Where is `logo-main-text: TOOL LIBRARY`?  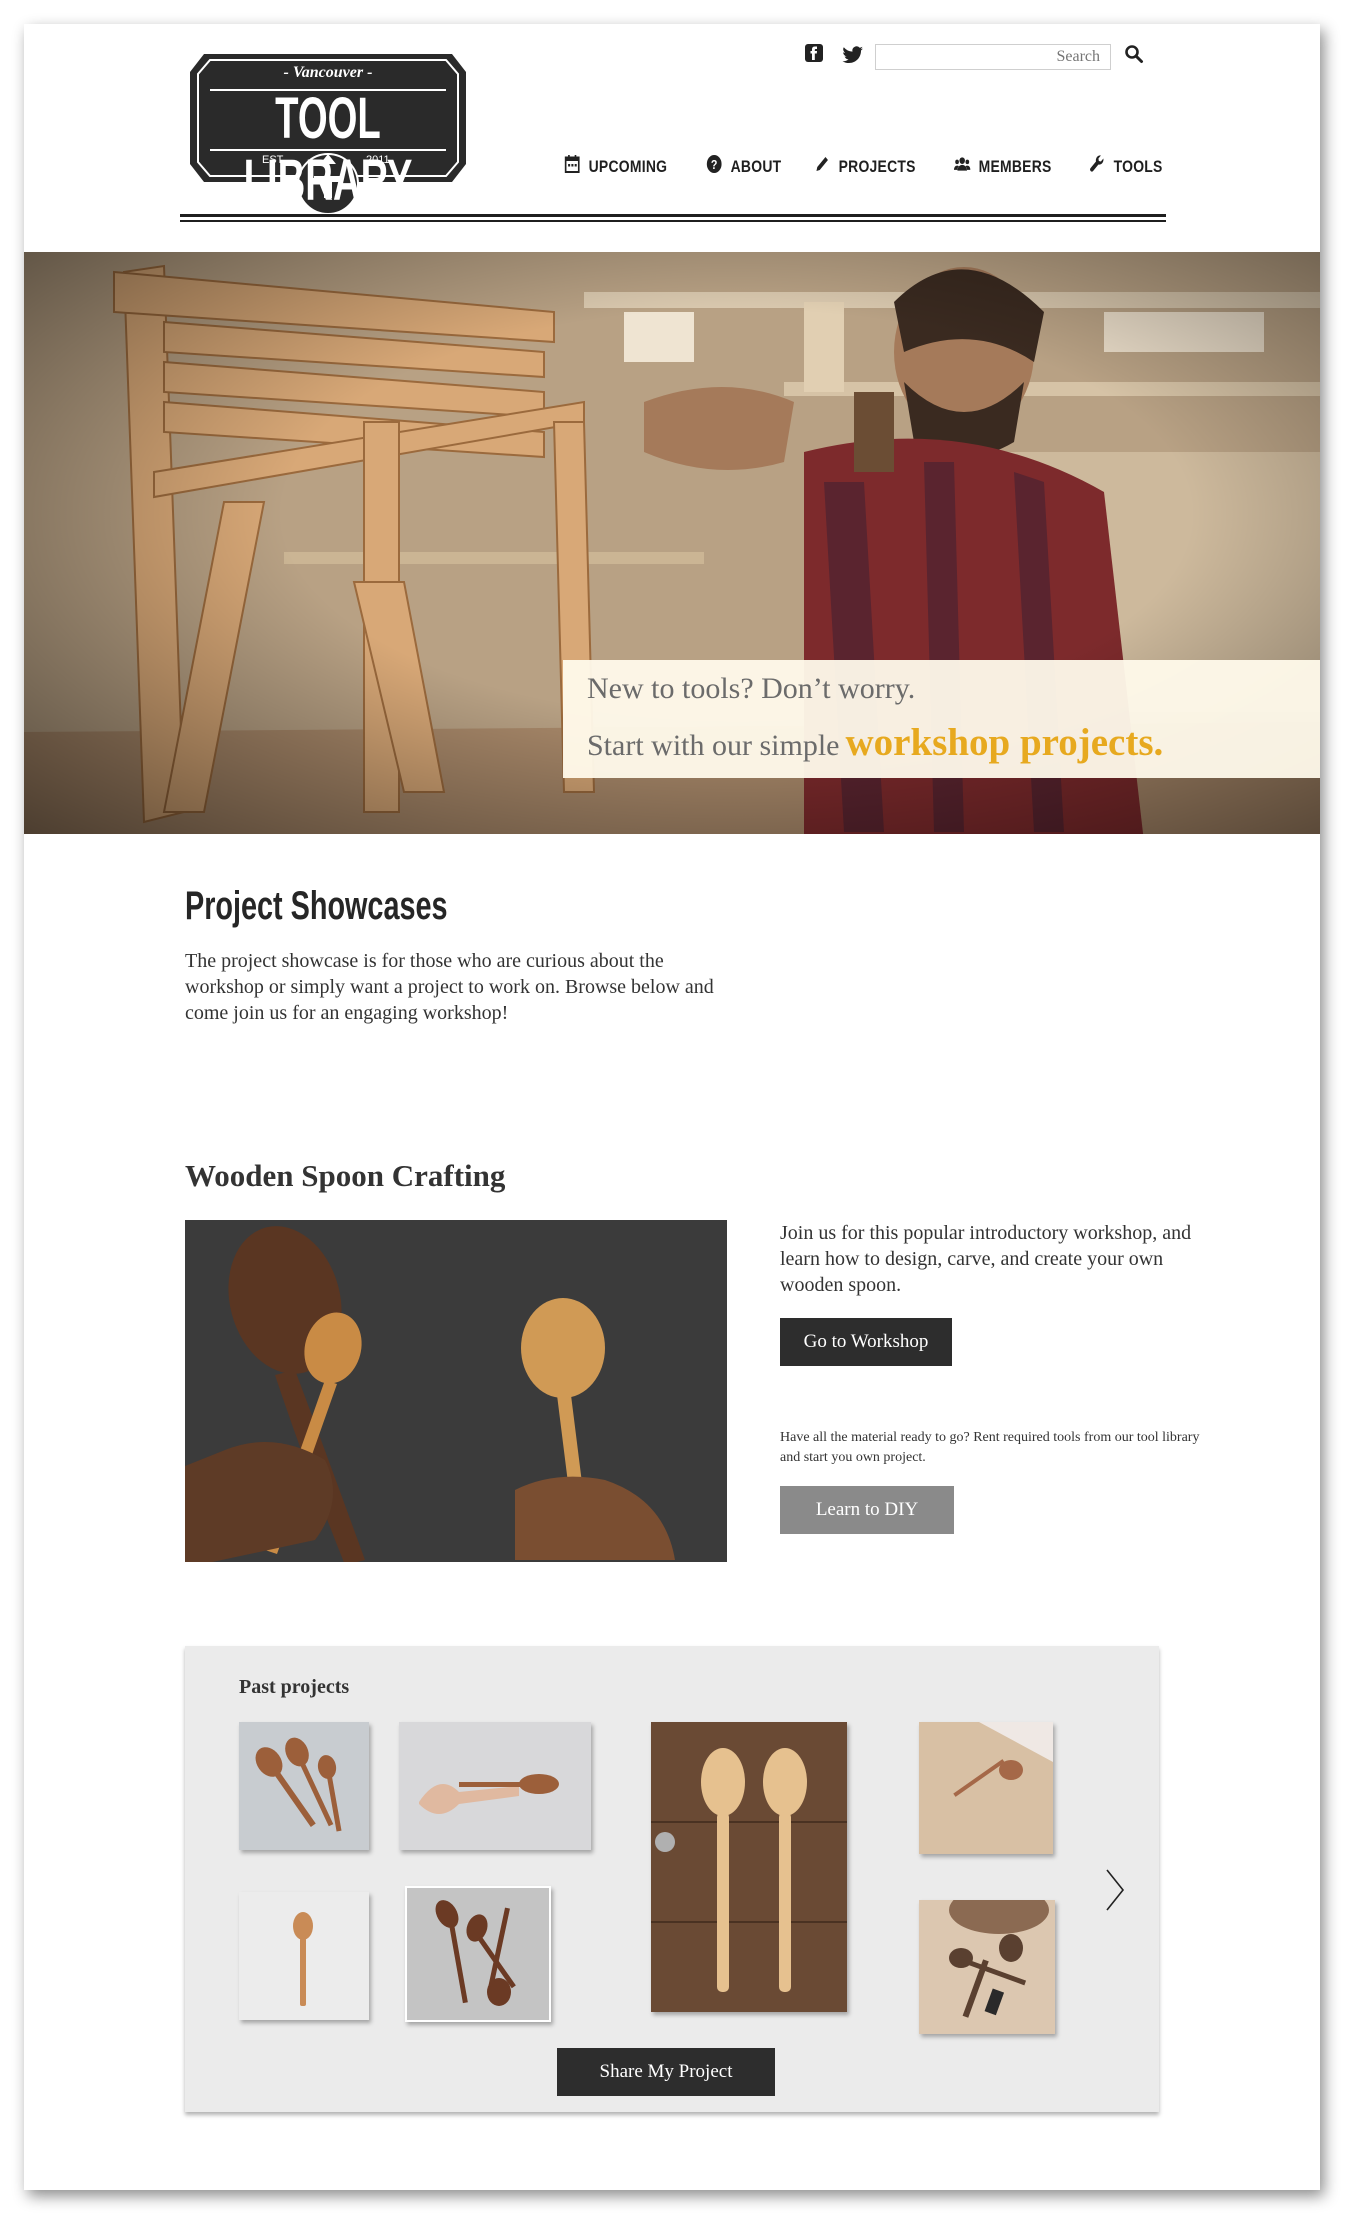
logo-main-text: TOOL LIBRARY is located at coordinates (328, 149).